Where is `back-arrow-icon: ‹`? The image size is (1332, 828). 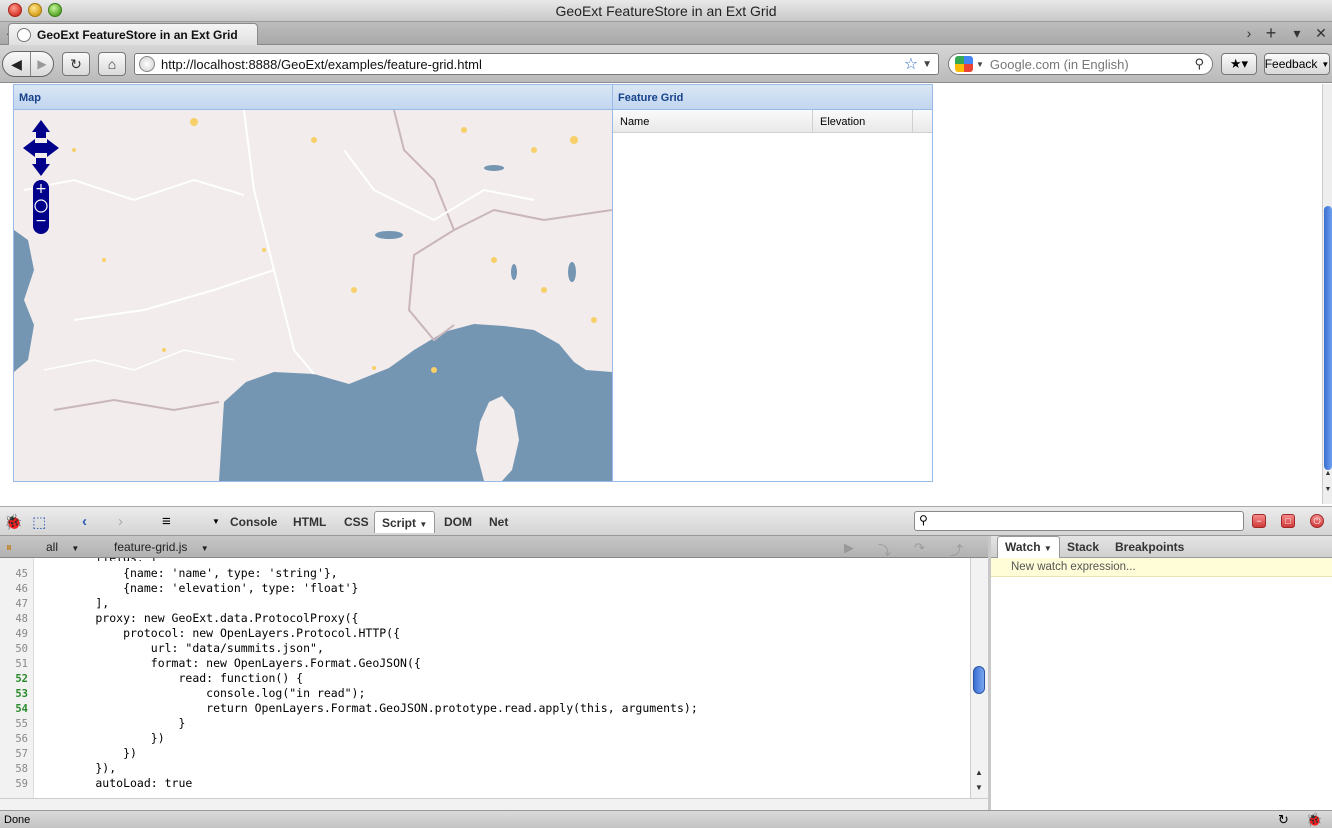 back-arrow-icon: ‹ is located at coordinates (84, 521).